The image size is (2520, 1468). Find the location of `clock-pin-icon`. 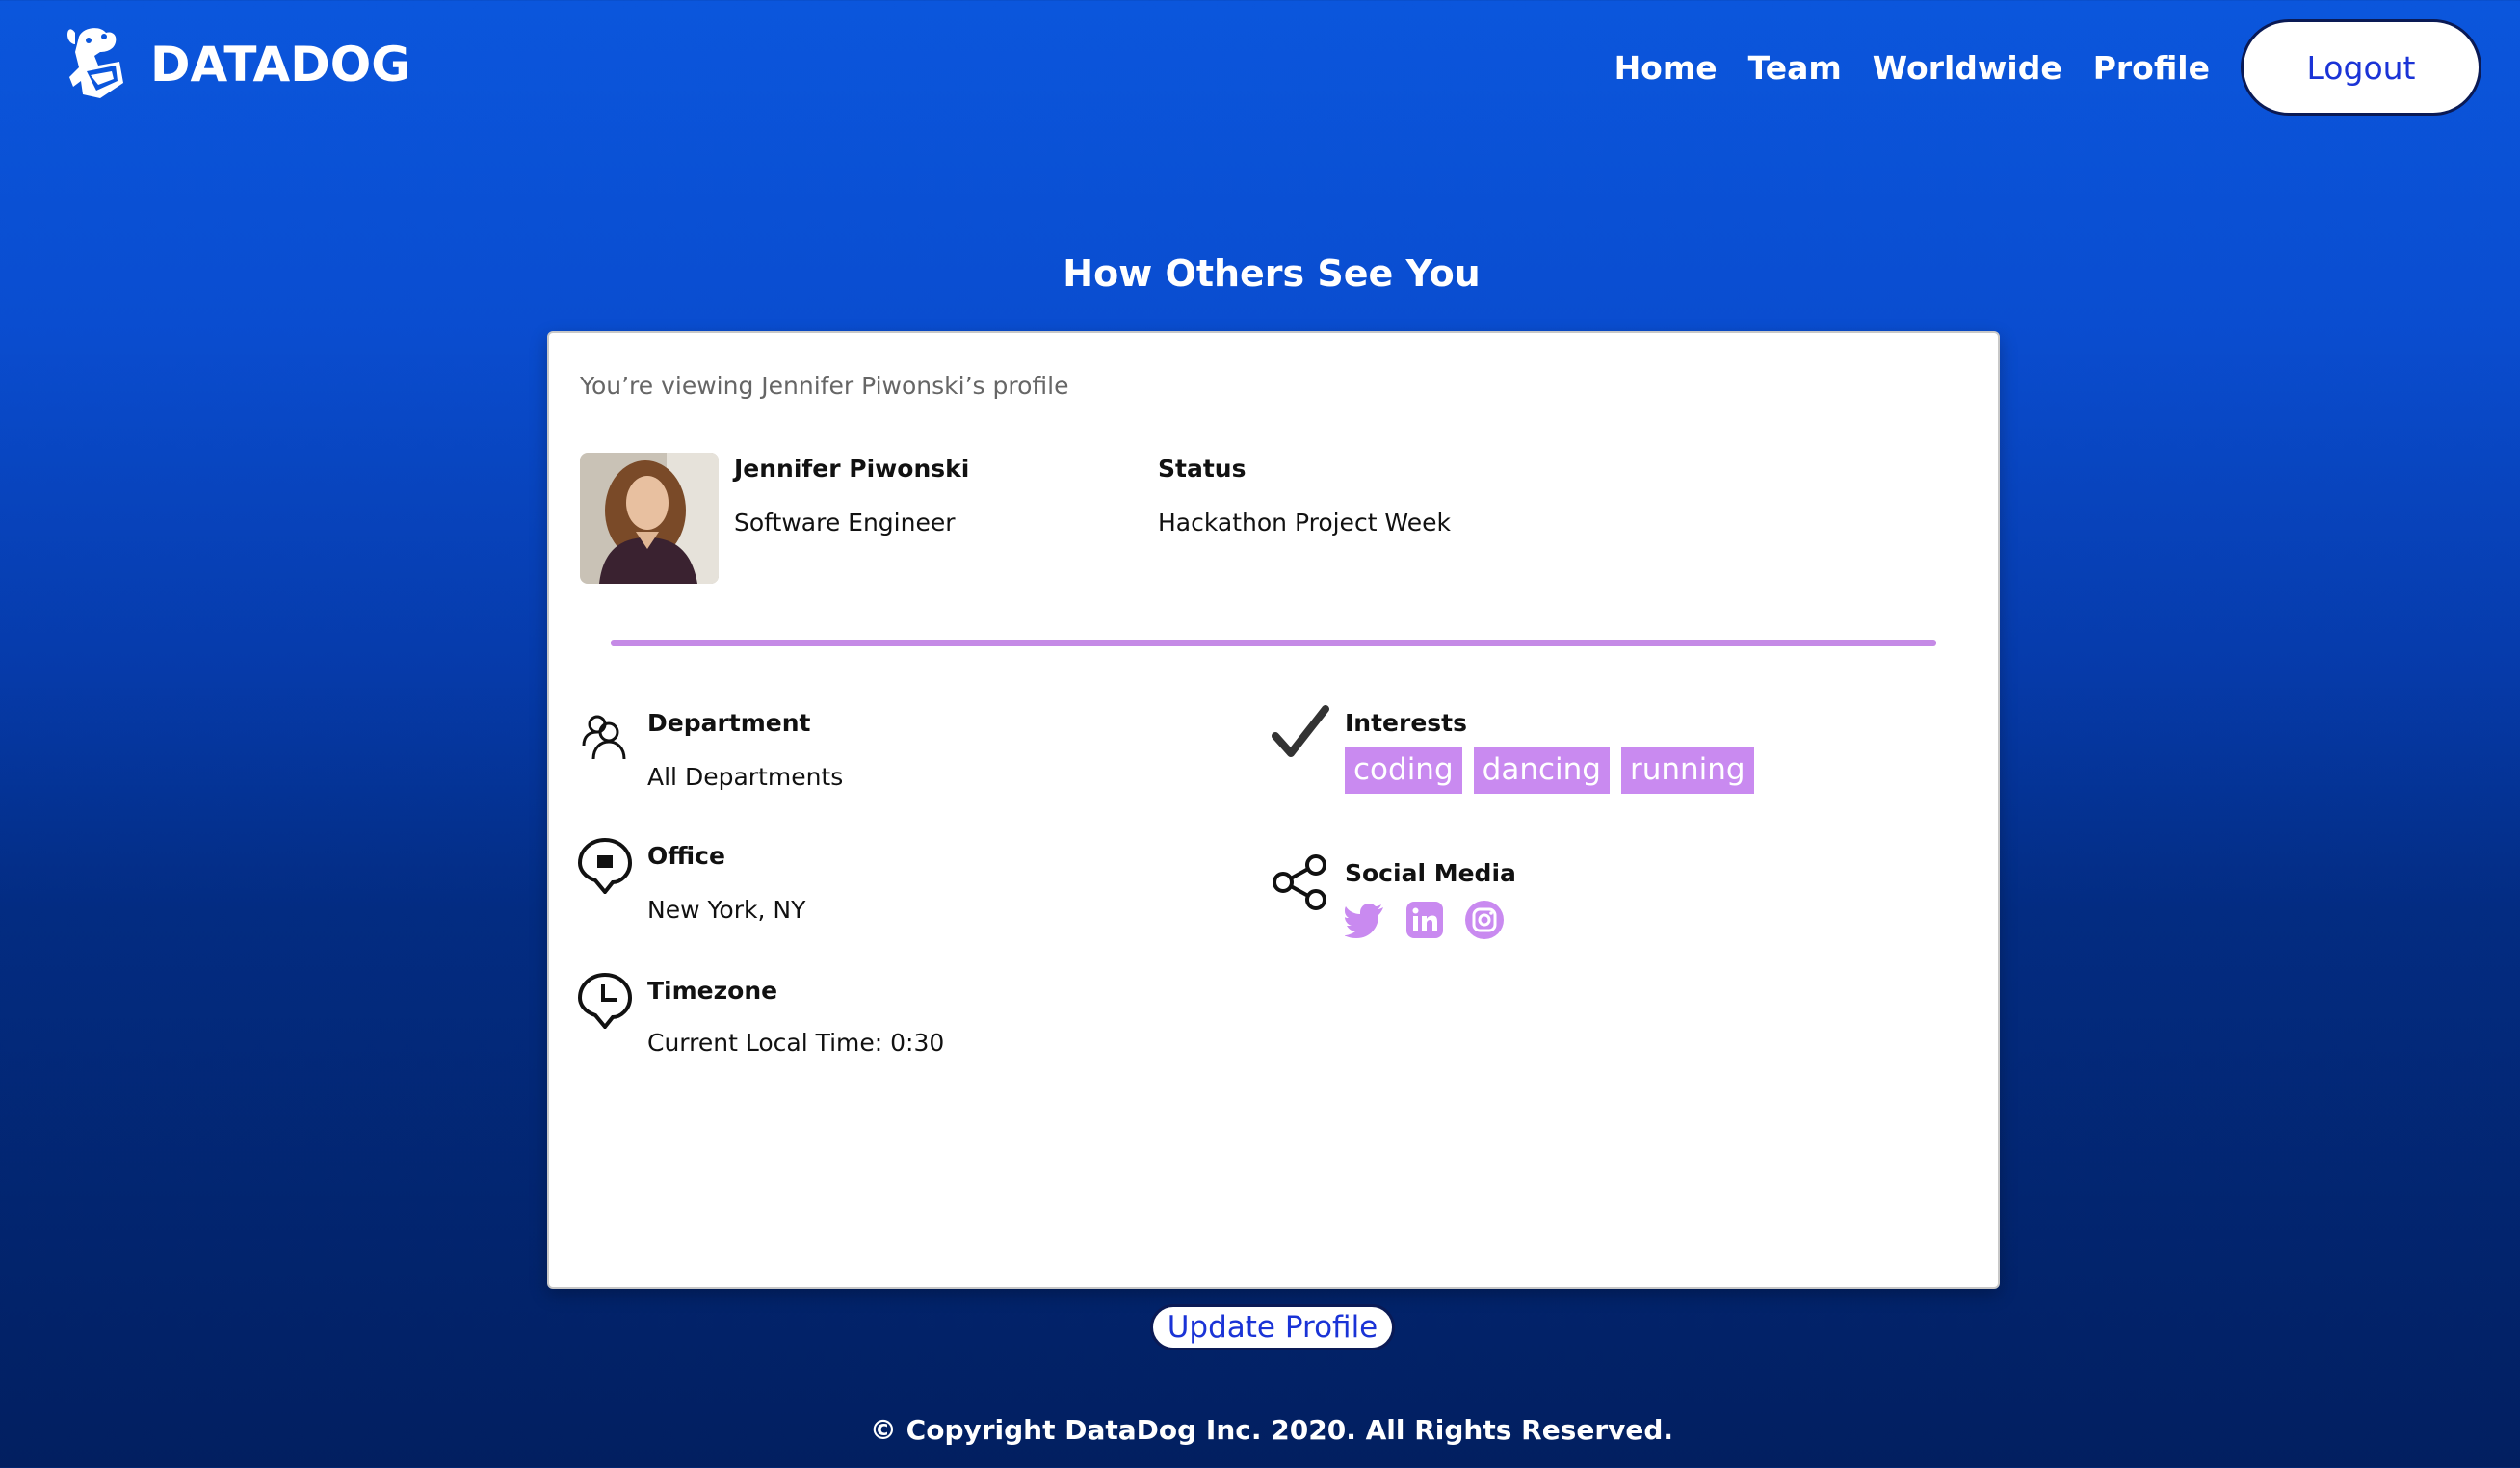

clock-pin-icon is located at coordinates (605, 1000).